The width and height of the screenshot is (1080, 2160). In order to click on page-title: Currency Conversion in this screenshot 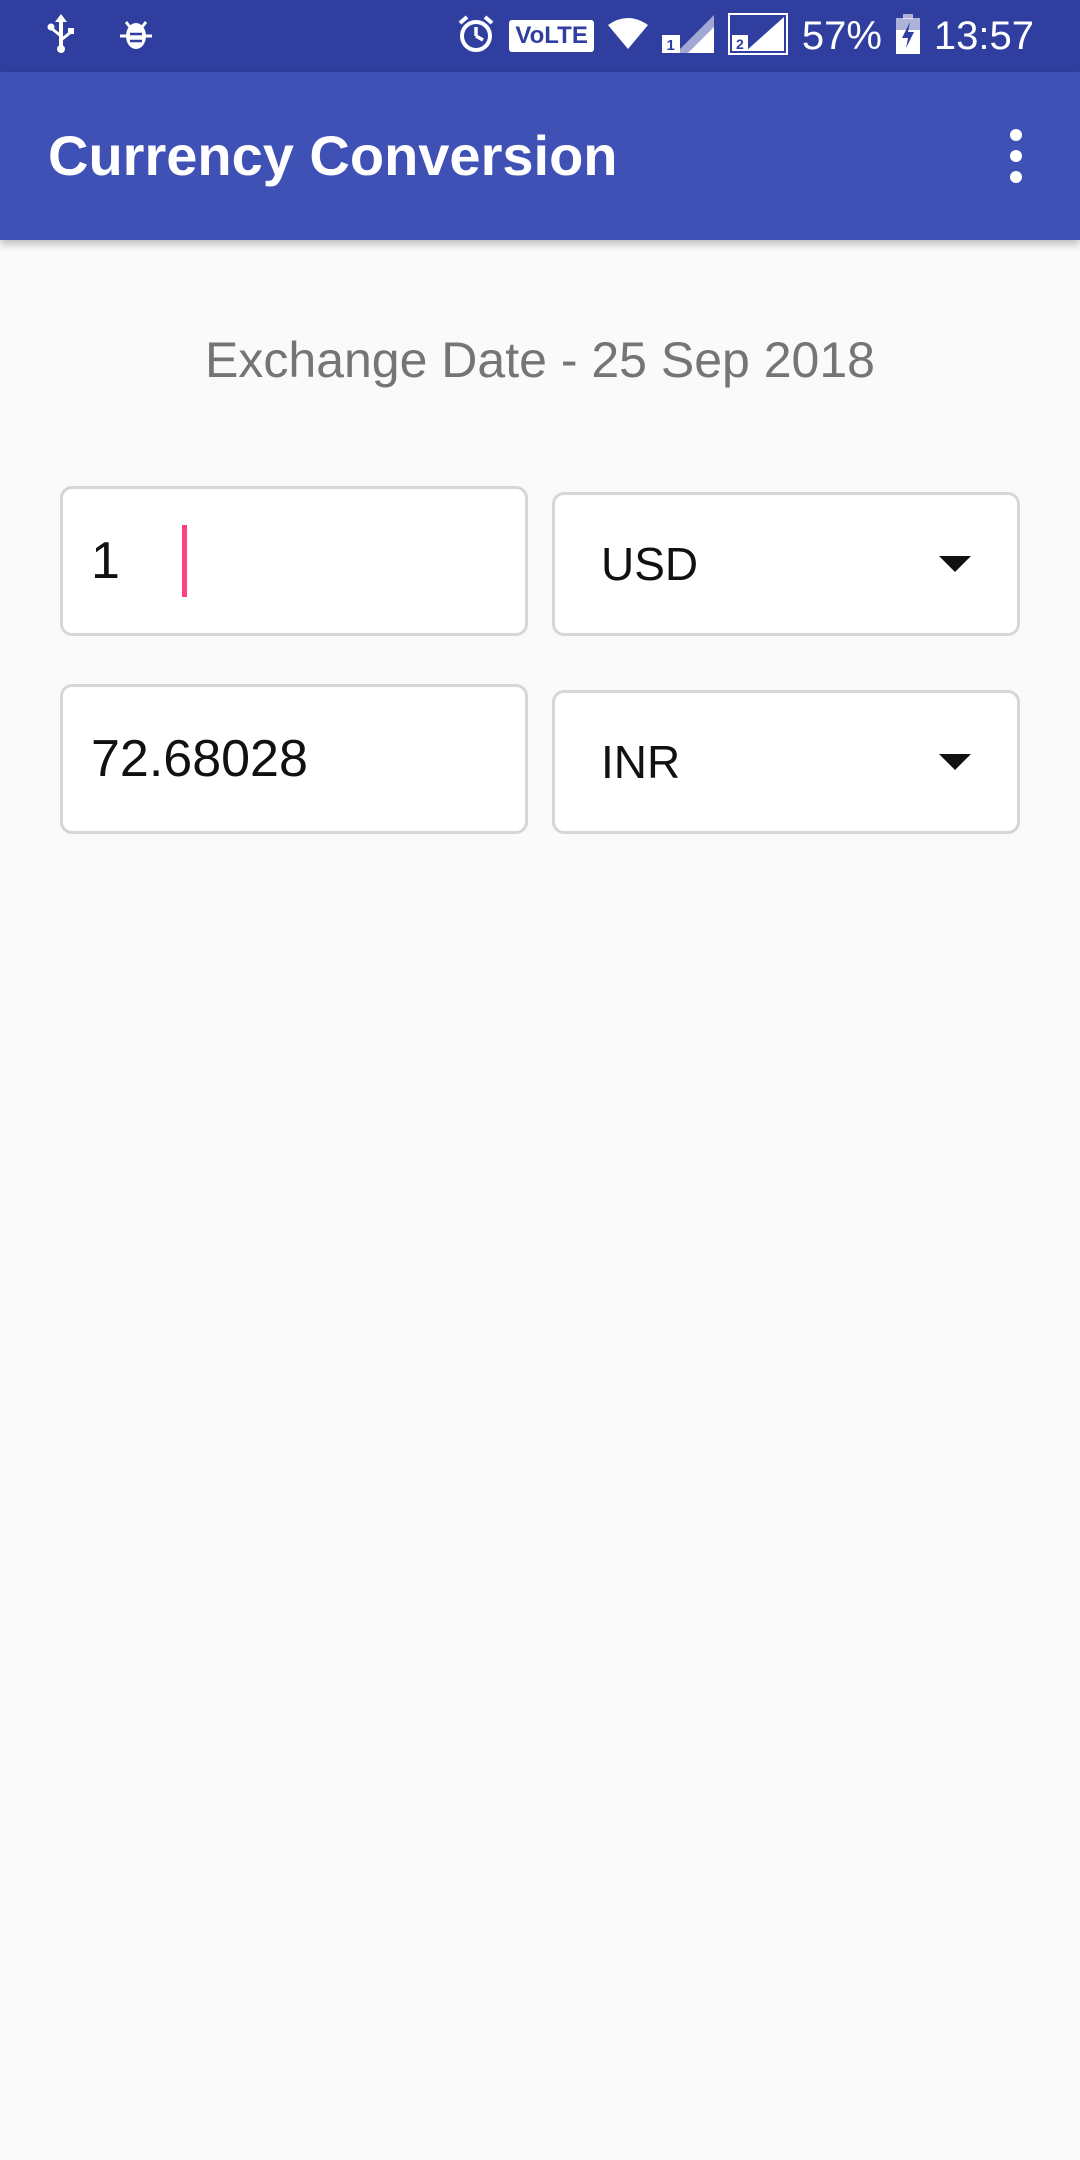, I will do `click(333, 155)`.